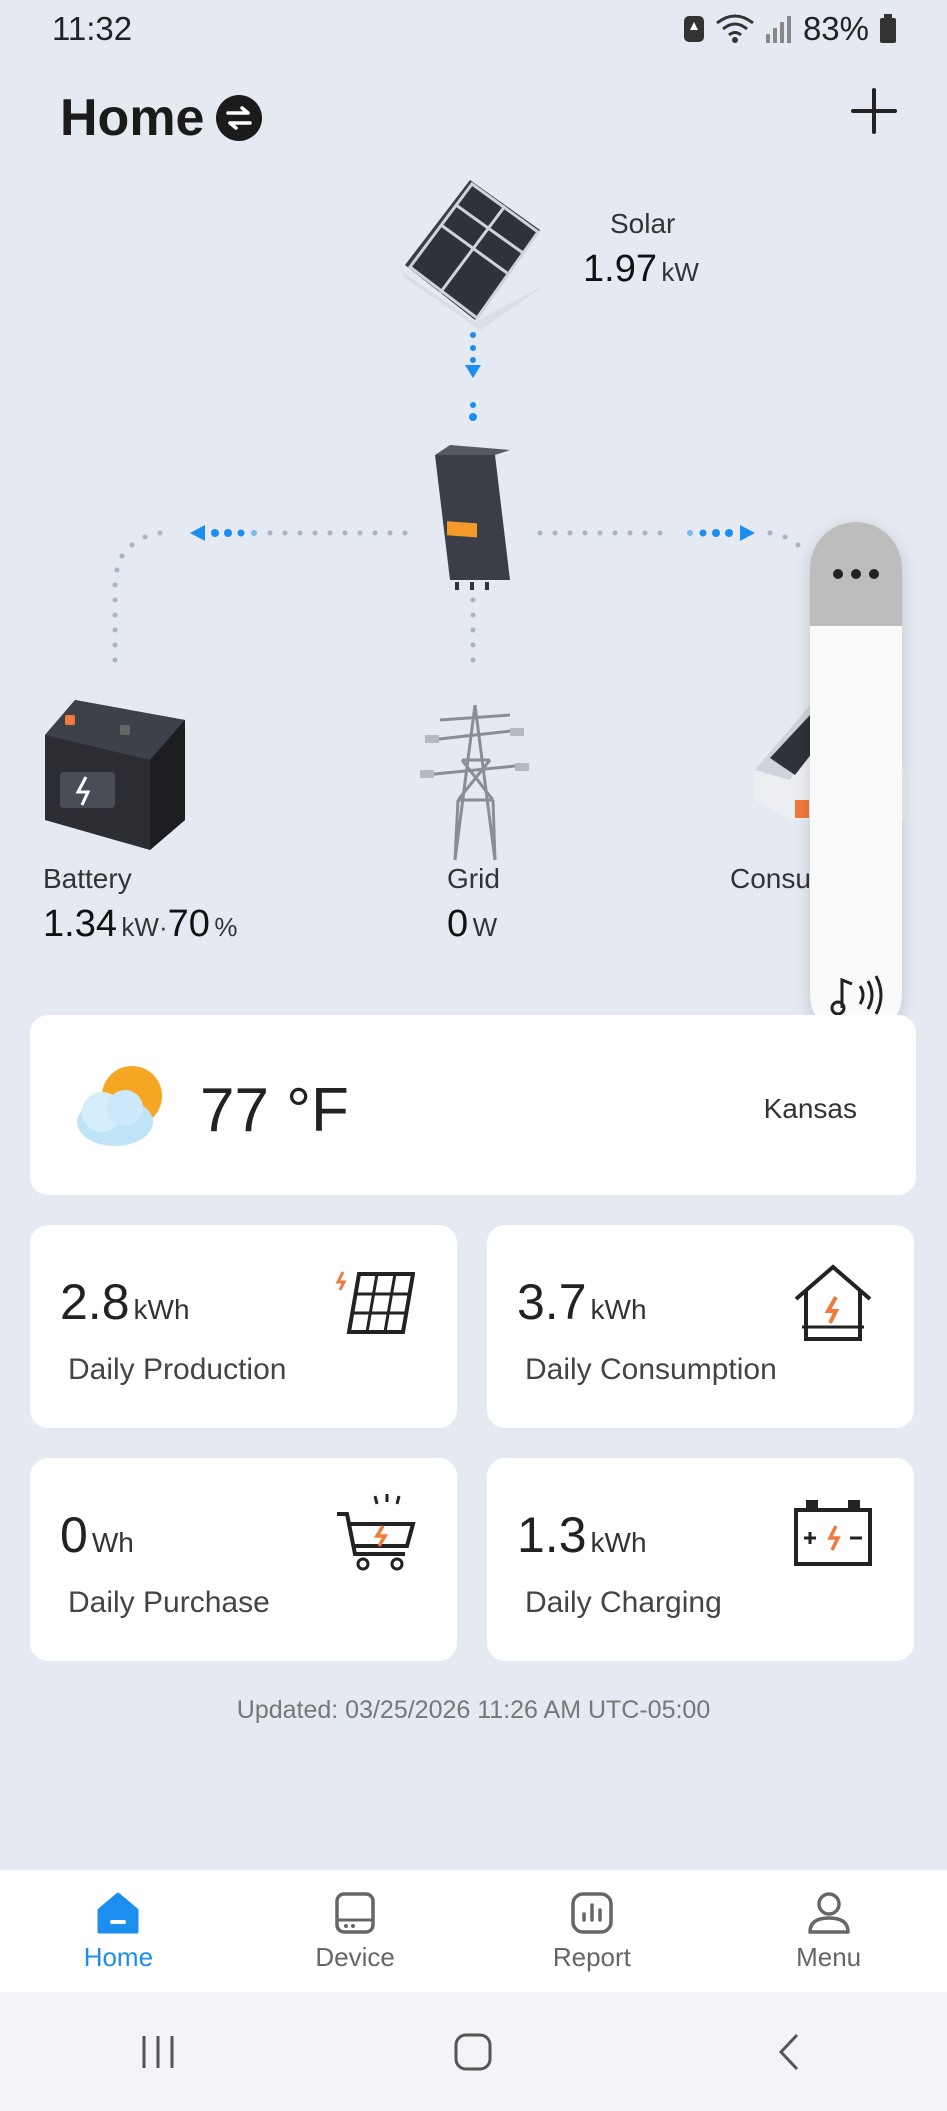  Describe the element at coordinates (118, 1956) in the screenshot. I see `nav-home-label: Home` at that location.